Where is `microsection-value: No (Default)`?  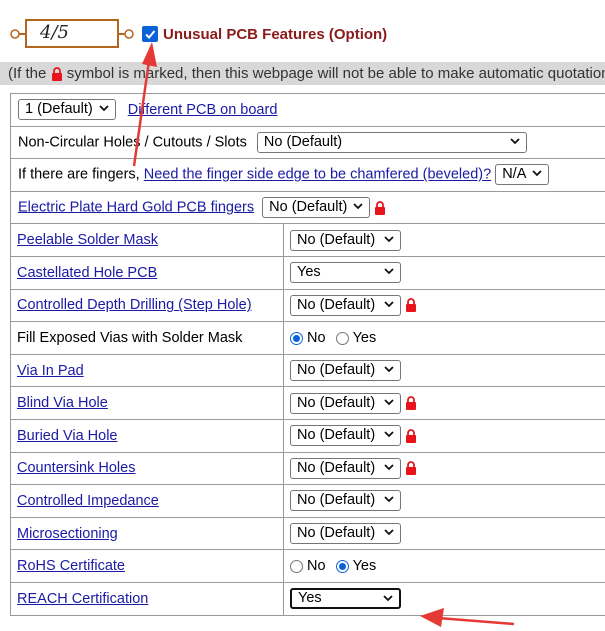 microsection-value: No (Default) is located at coordinates (336, 533).